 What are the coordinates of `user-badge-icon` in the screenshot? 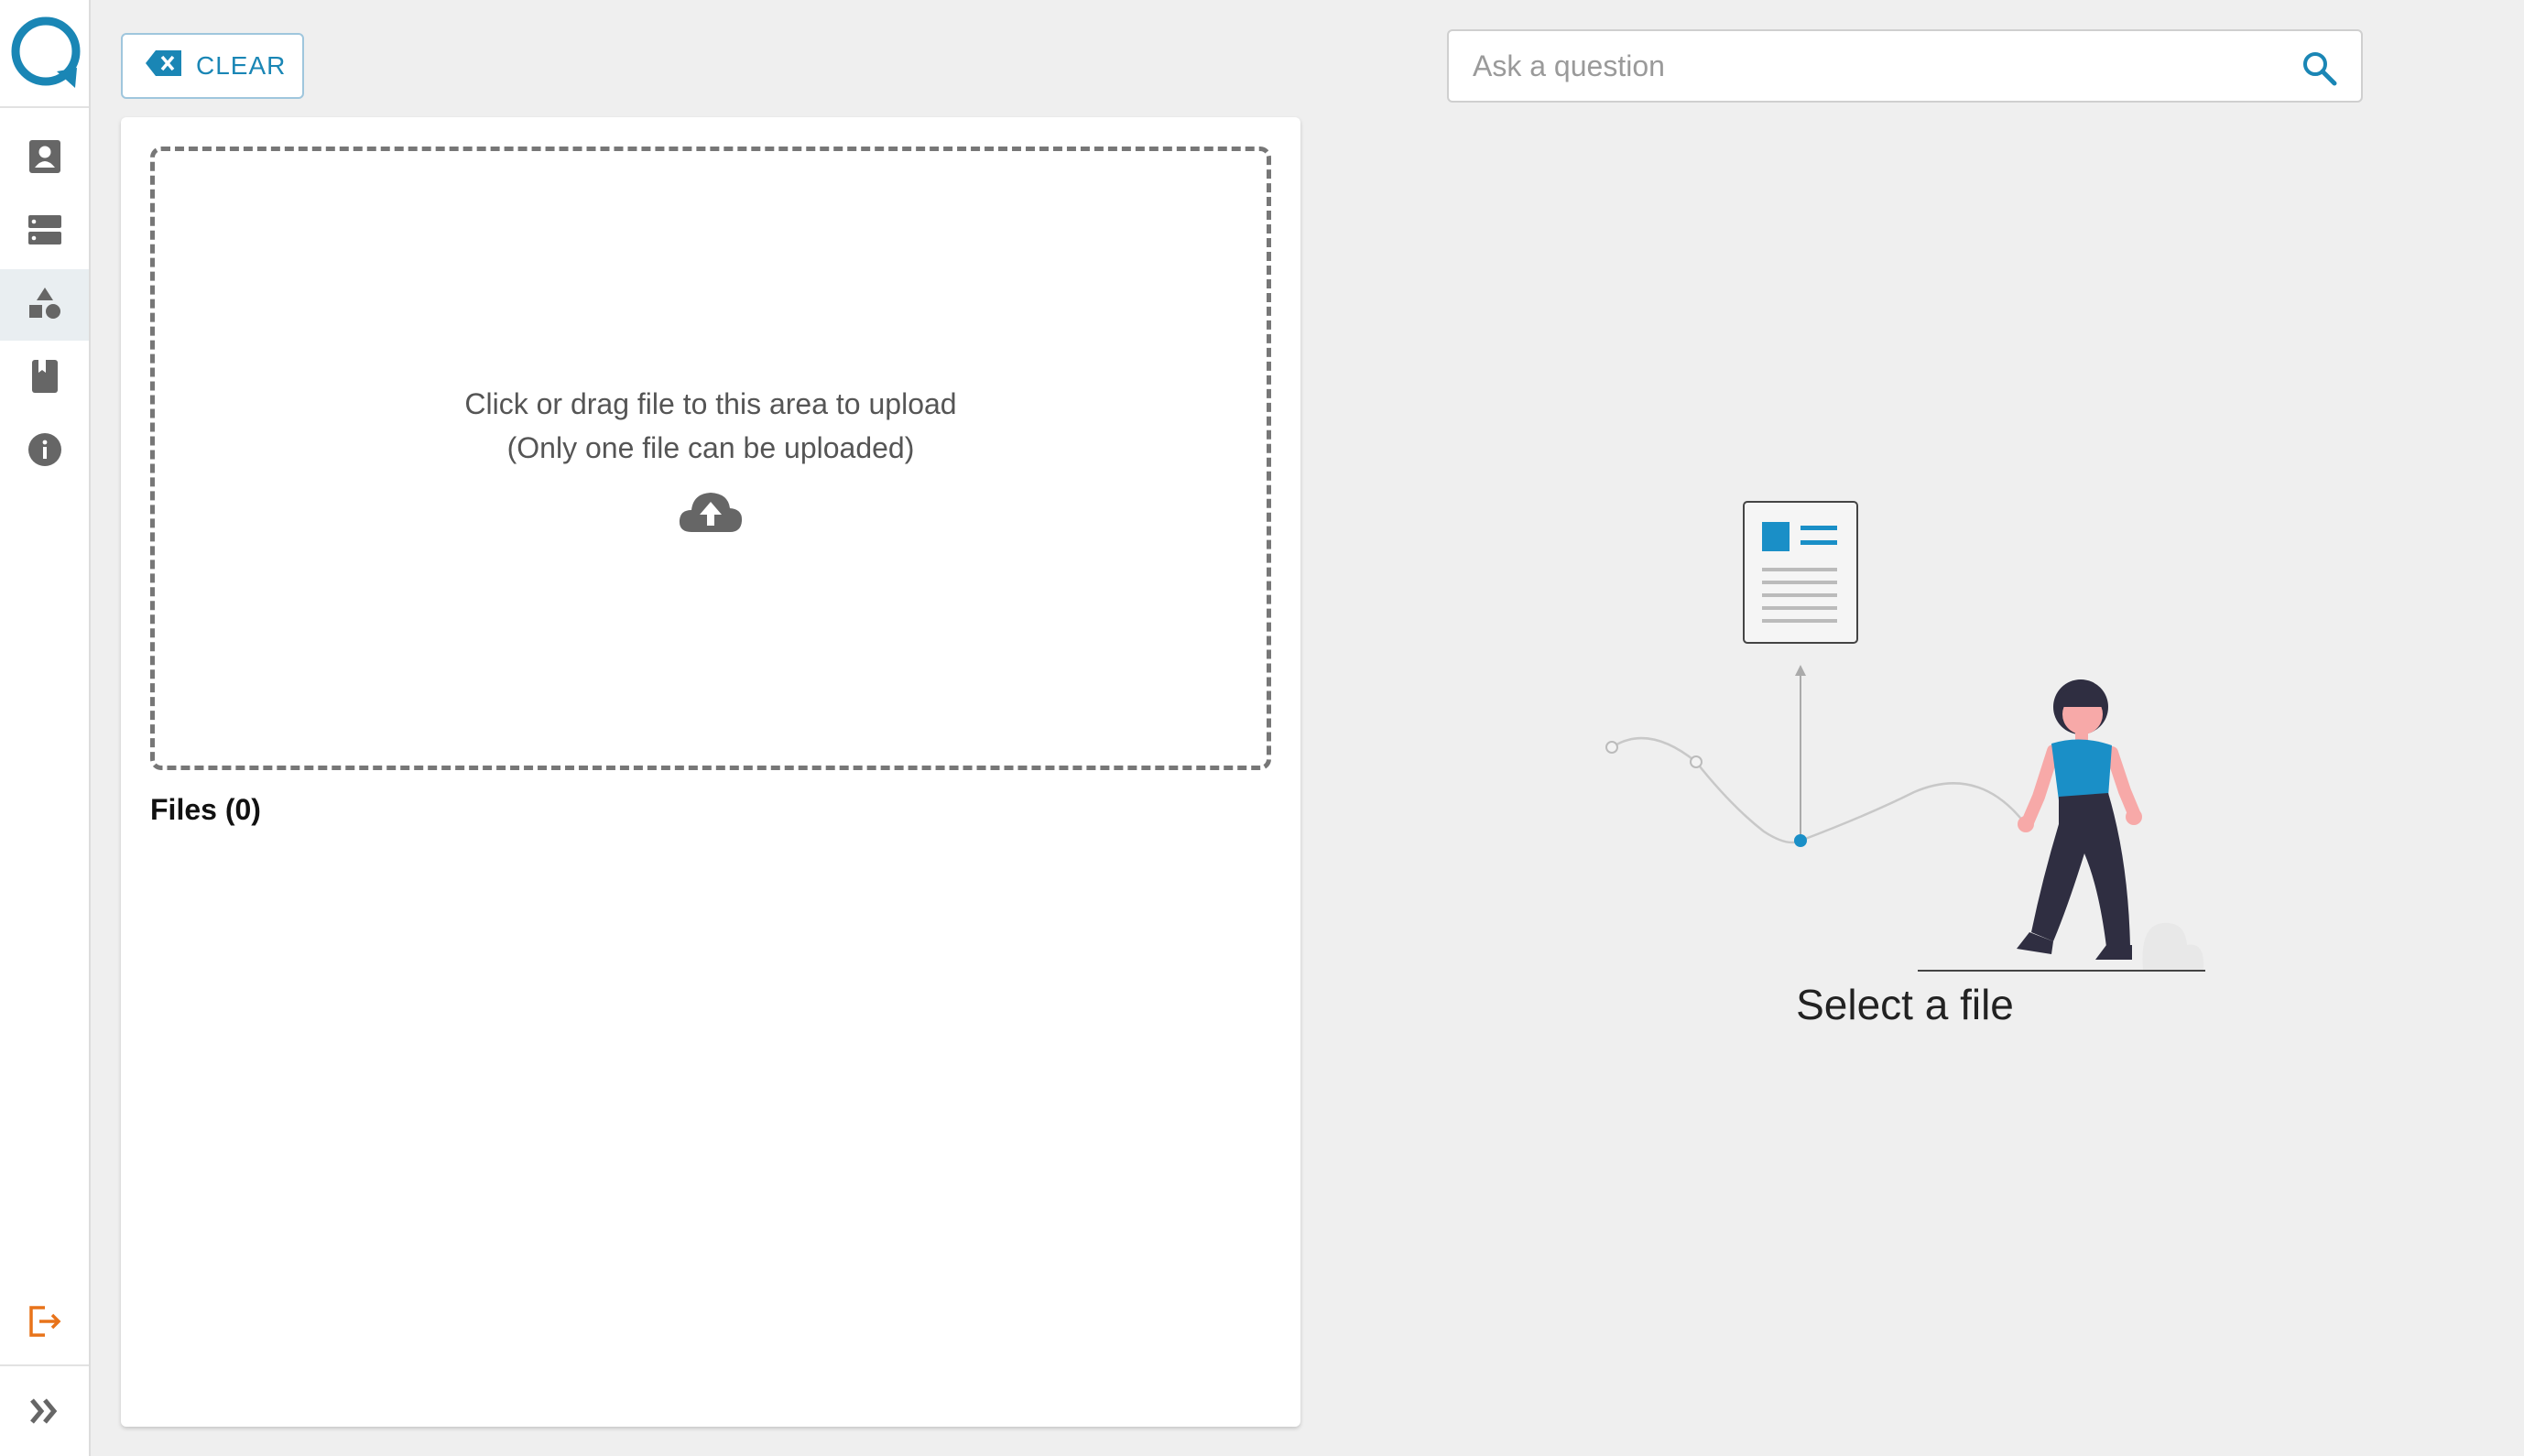 It's located at (45, 158).